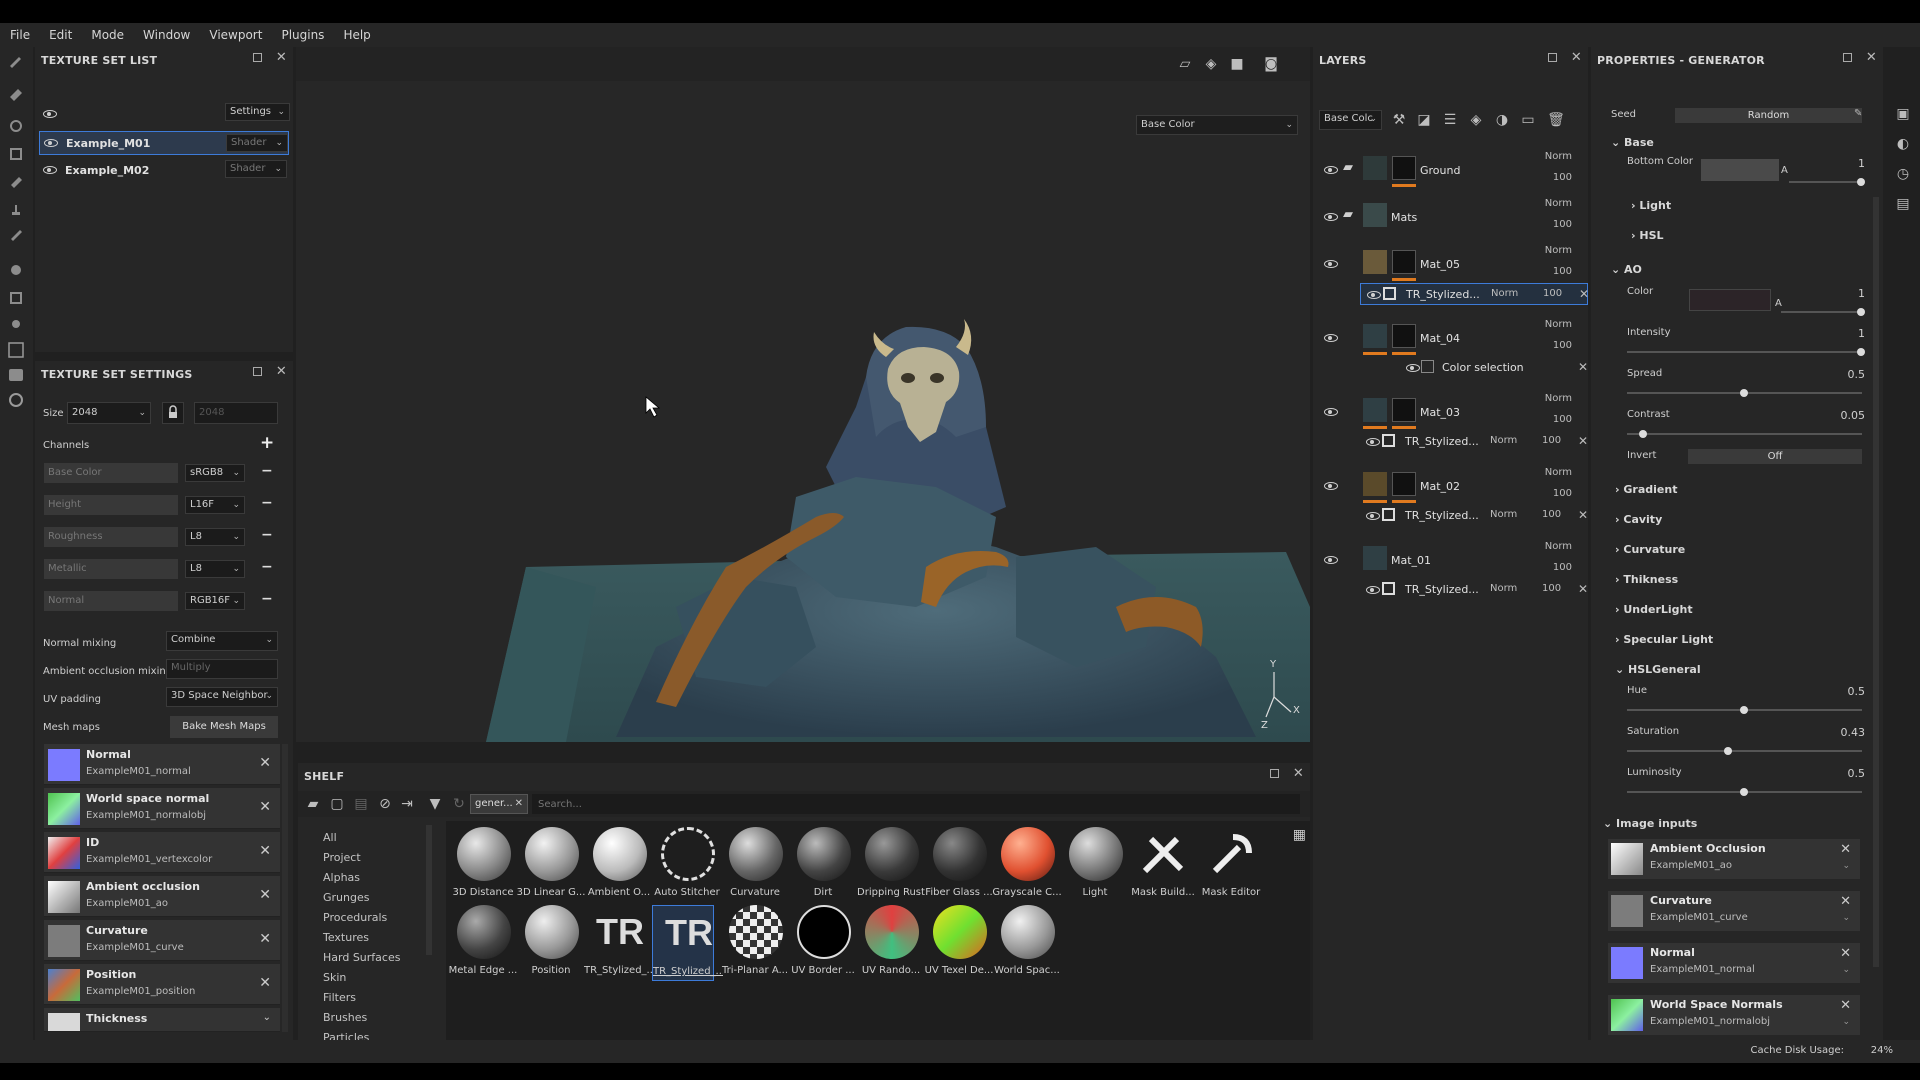 The width and height of the screenshot is (1920, 1080). What do you see at coordinates (16, 270) in the screenshot?
I see `baking-icon` at bounding box center [16, 270].